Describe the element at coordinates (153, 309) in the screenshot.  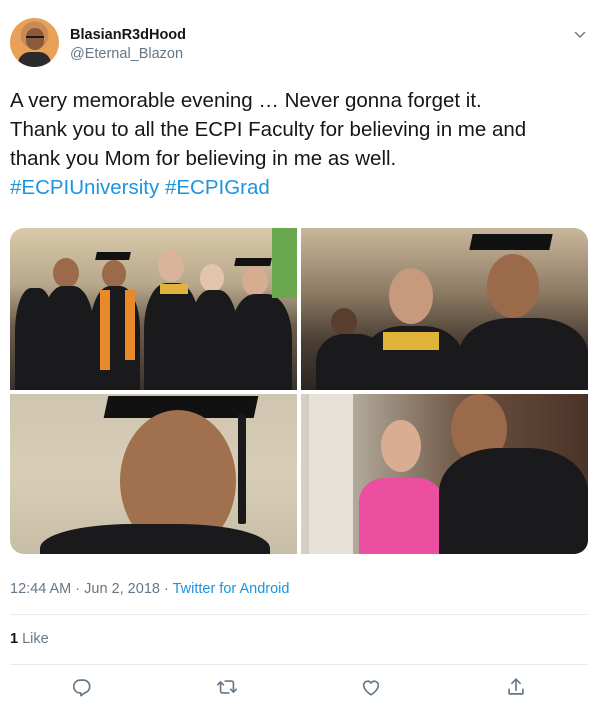
I see `photo-graduates-group` at that location.